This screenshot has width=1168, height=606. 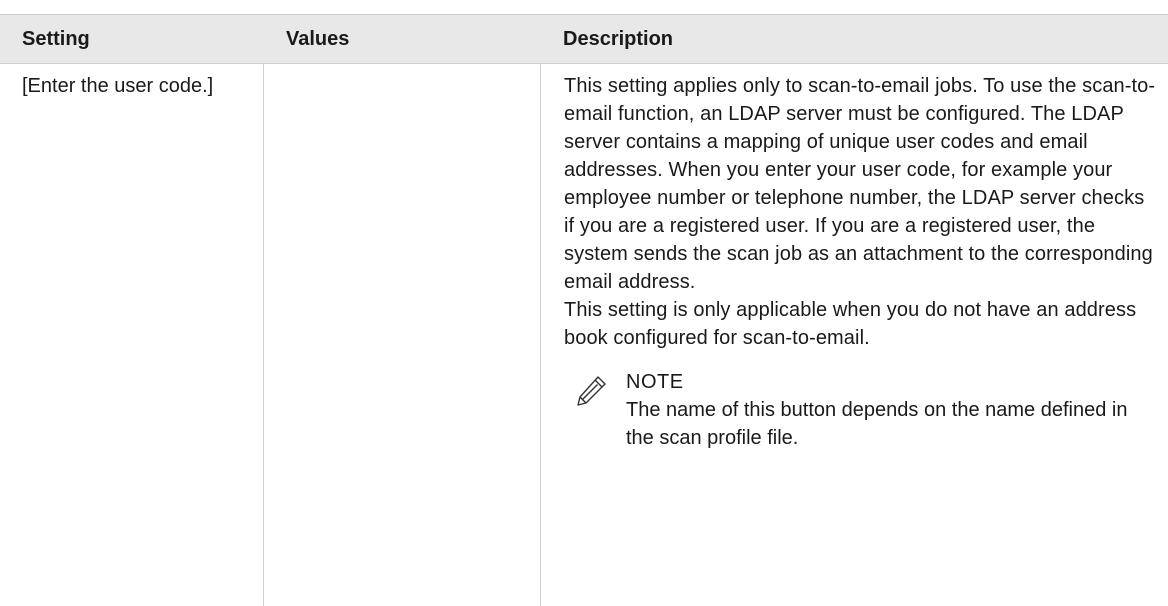 I want to click on header-description: Description, so click(x=618, y=39).